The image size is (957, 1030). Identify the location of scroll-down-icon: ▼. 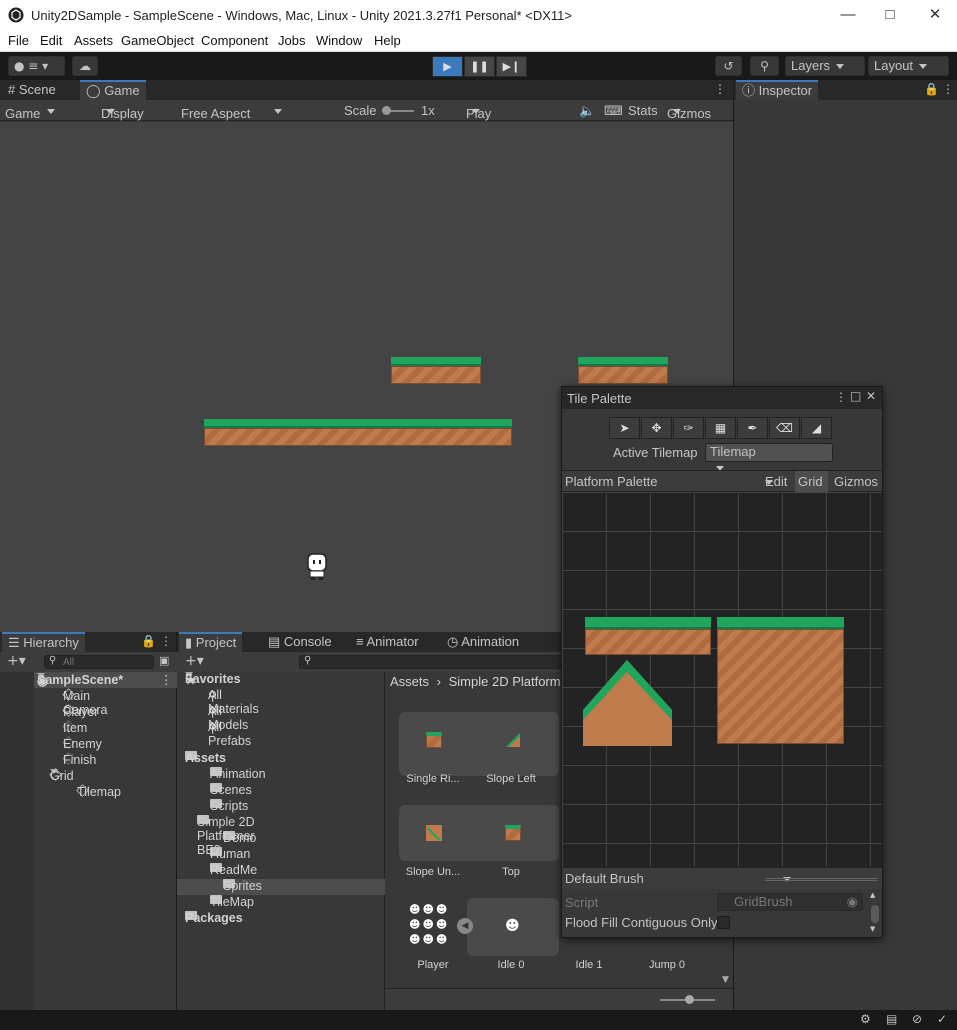
(725, 980).